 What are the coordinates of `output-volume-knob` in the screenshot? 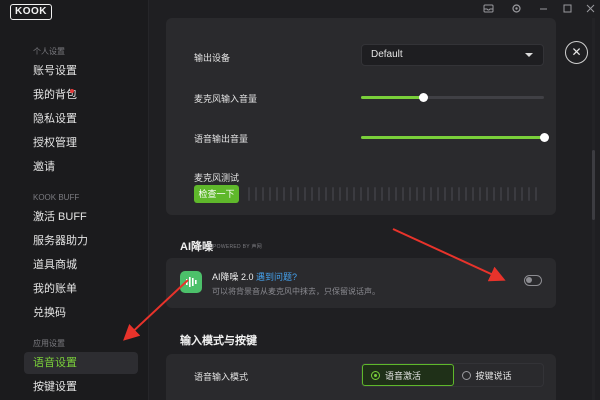 It's located at (544, 137).